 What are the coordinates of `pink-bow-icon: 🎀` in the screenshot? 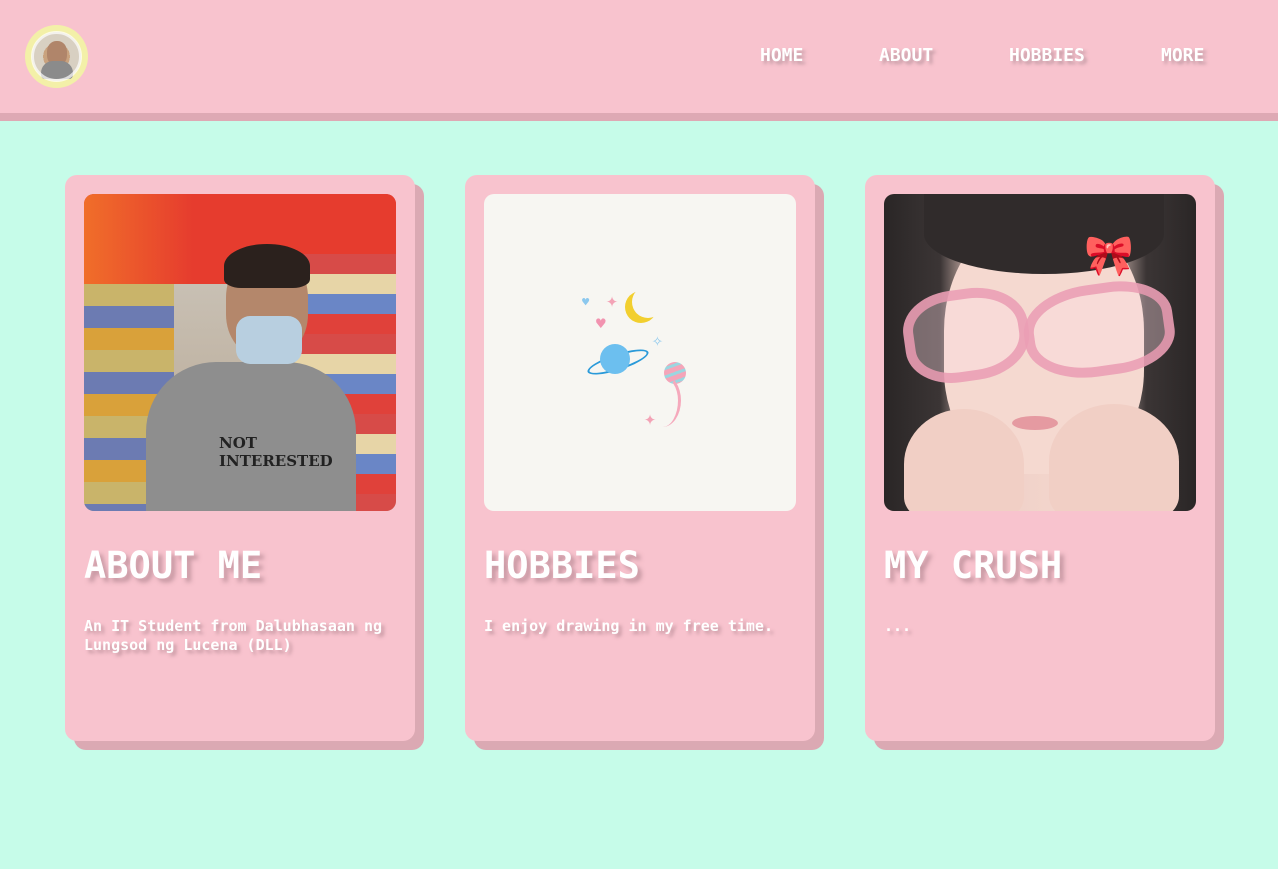 It's located at (1109, 256).